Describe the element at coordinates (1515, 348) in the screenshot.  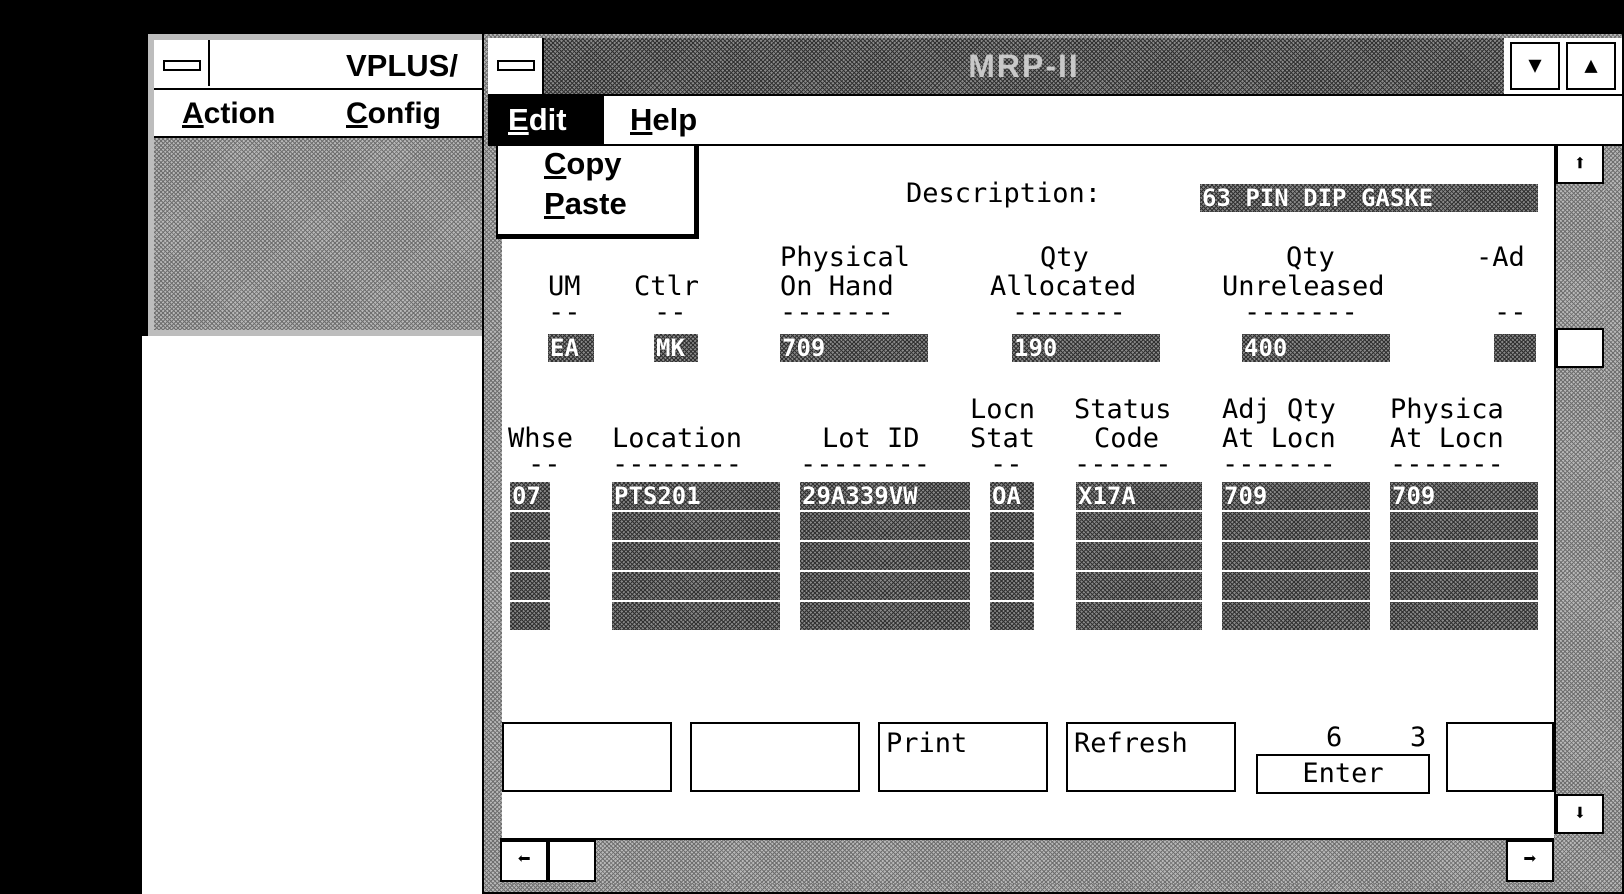
I see `adj-field` at that location.